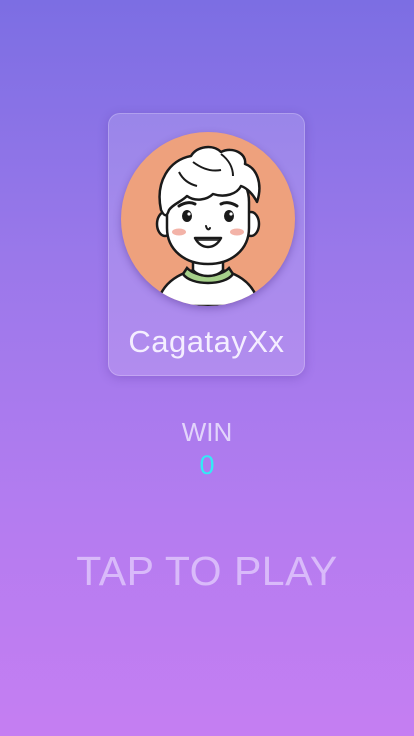  What do you see at coordinates (207, 432) in the screenshot?
I see `win-label: WIN` at bounding box center [207, 432].